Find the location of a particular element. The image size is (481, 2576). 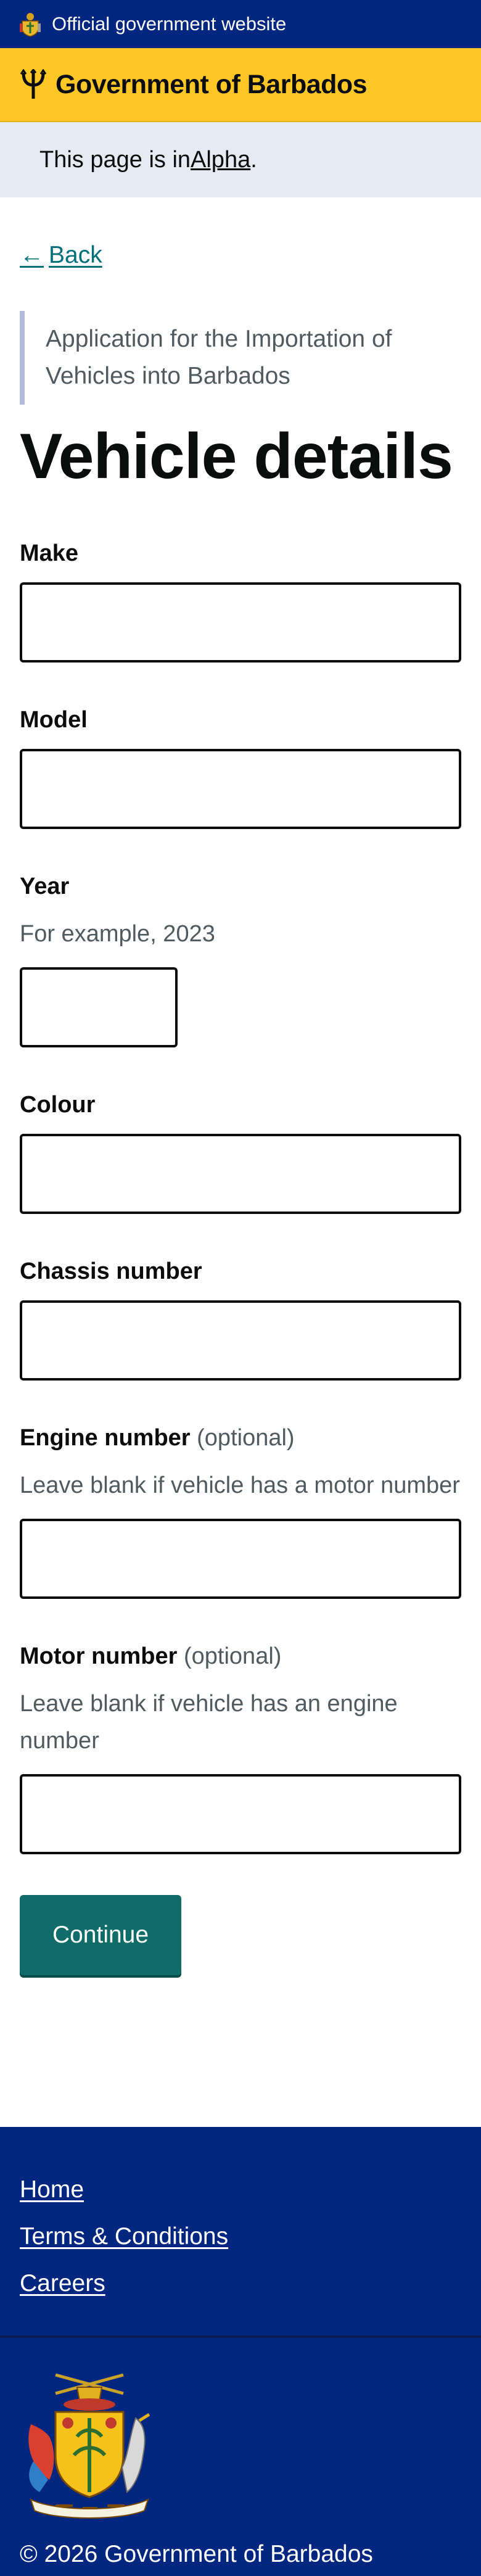

phase-banner: This page is in Alpha. is located at coordinates (240, 159).